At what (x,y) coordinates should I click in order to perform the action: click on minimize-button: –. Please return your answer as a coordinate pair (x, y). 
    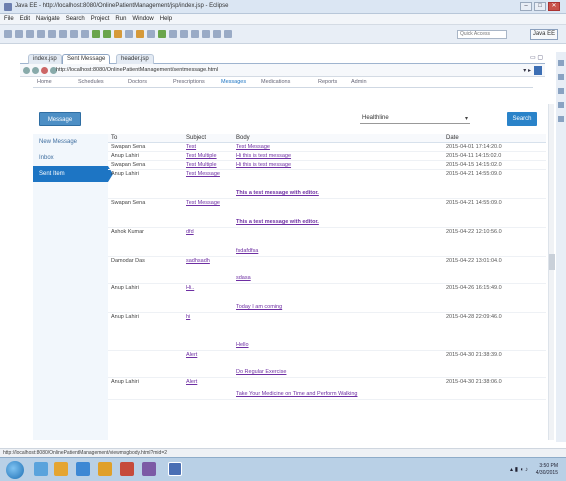
    Looking at the image, I should click on (526, 6).